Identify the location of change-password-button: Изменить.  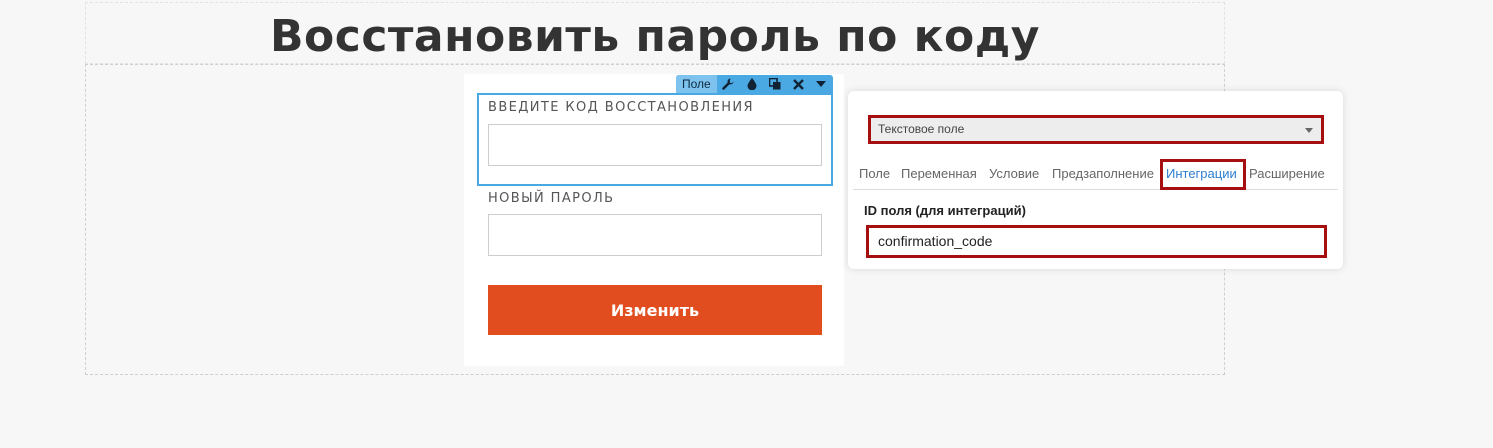
(655, 310).